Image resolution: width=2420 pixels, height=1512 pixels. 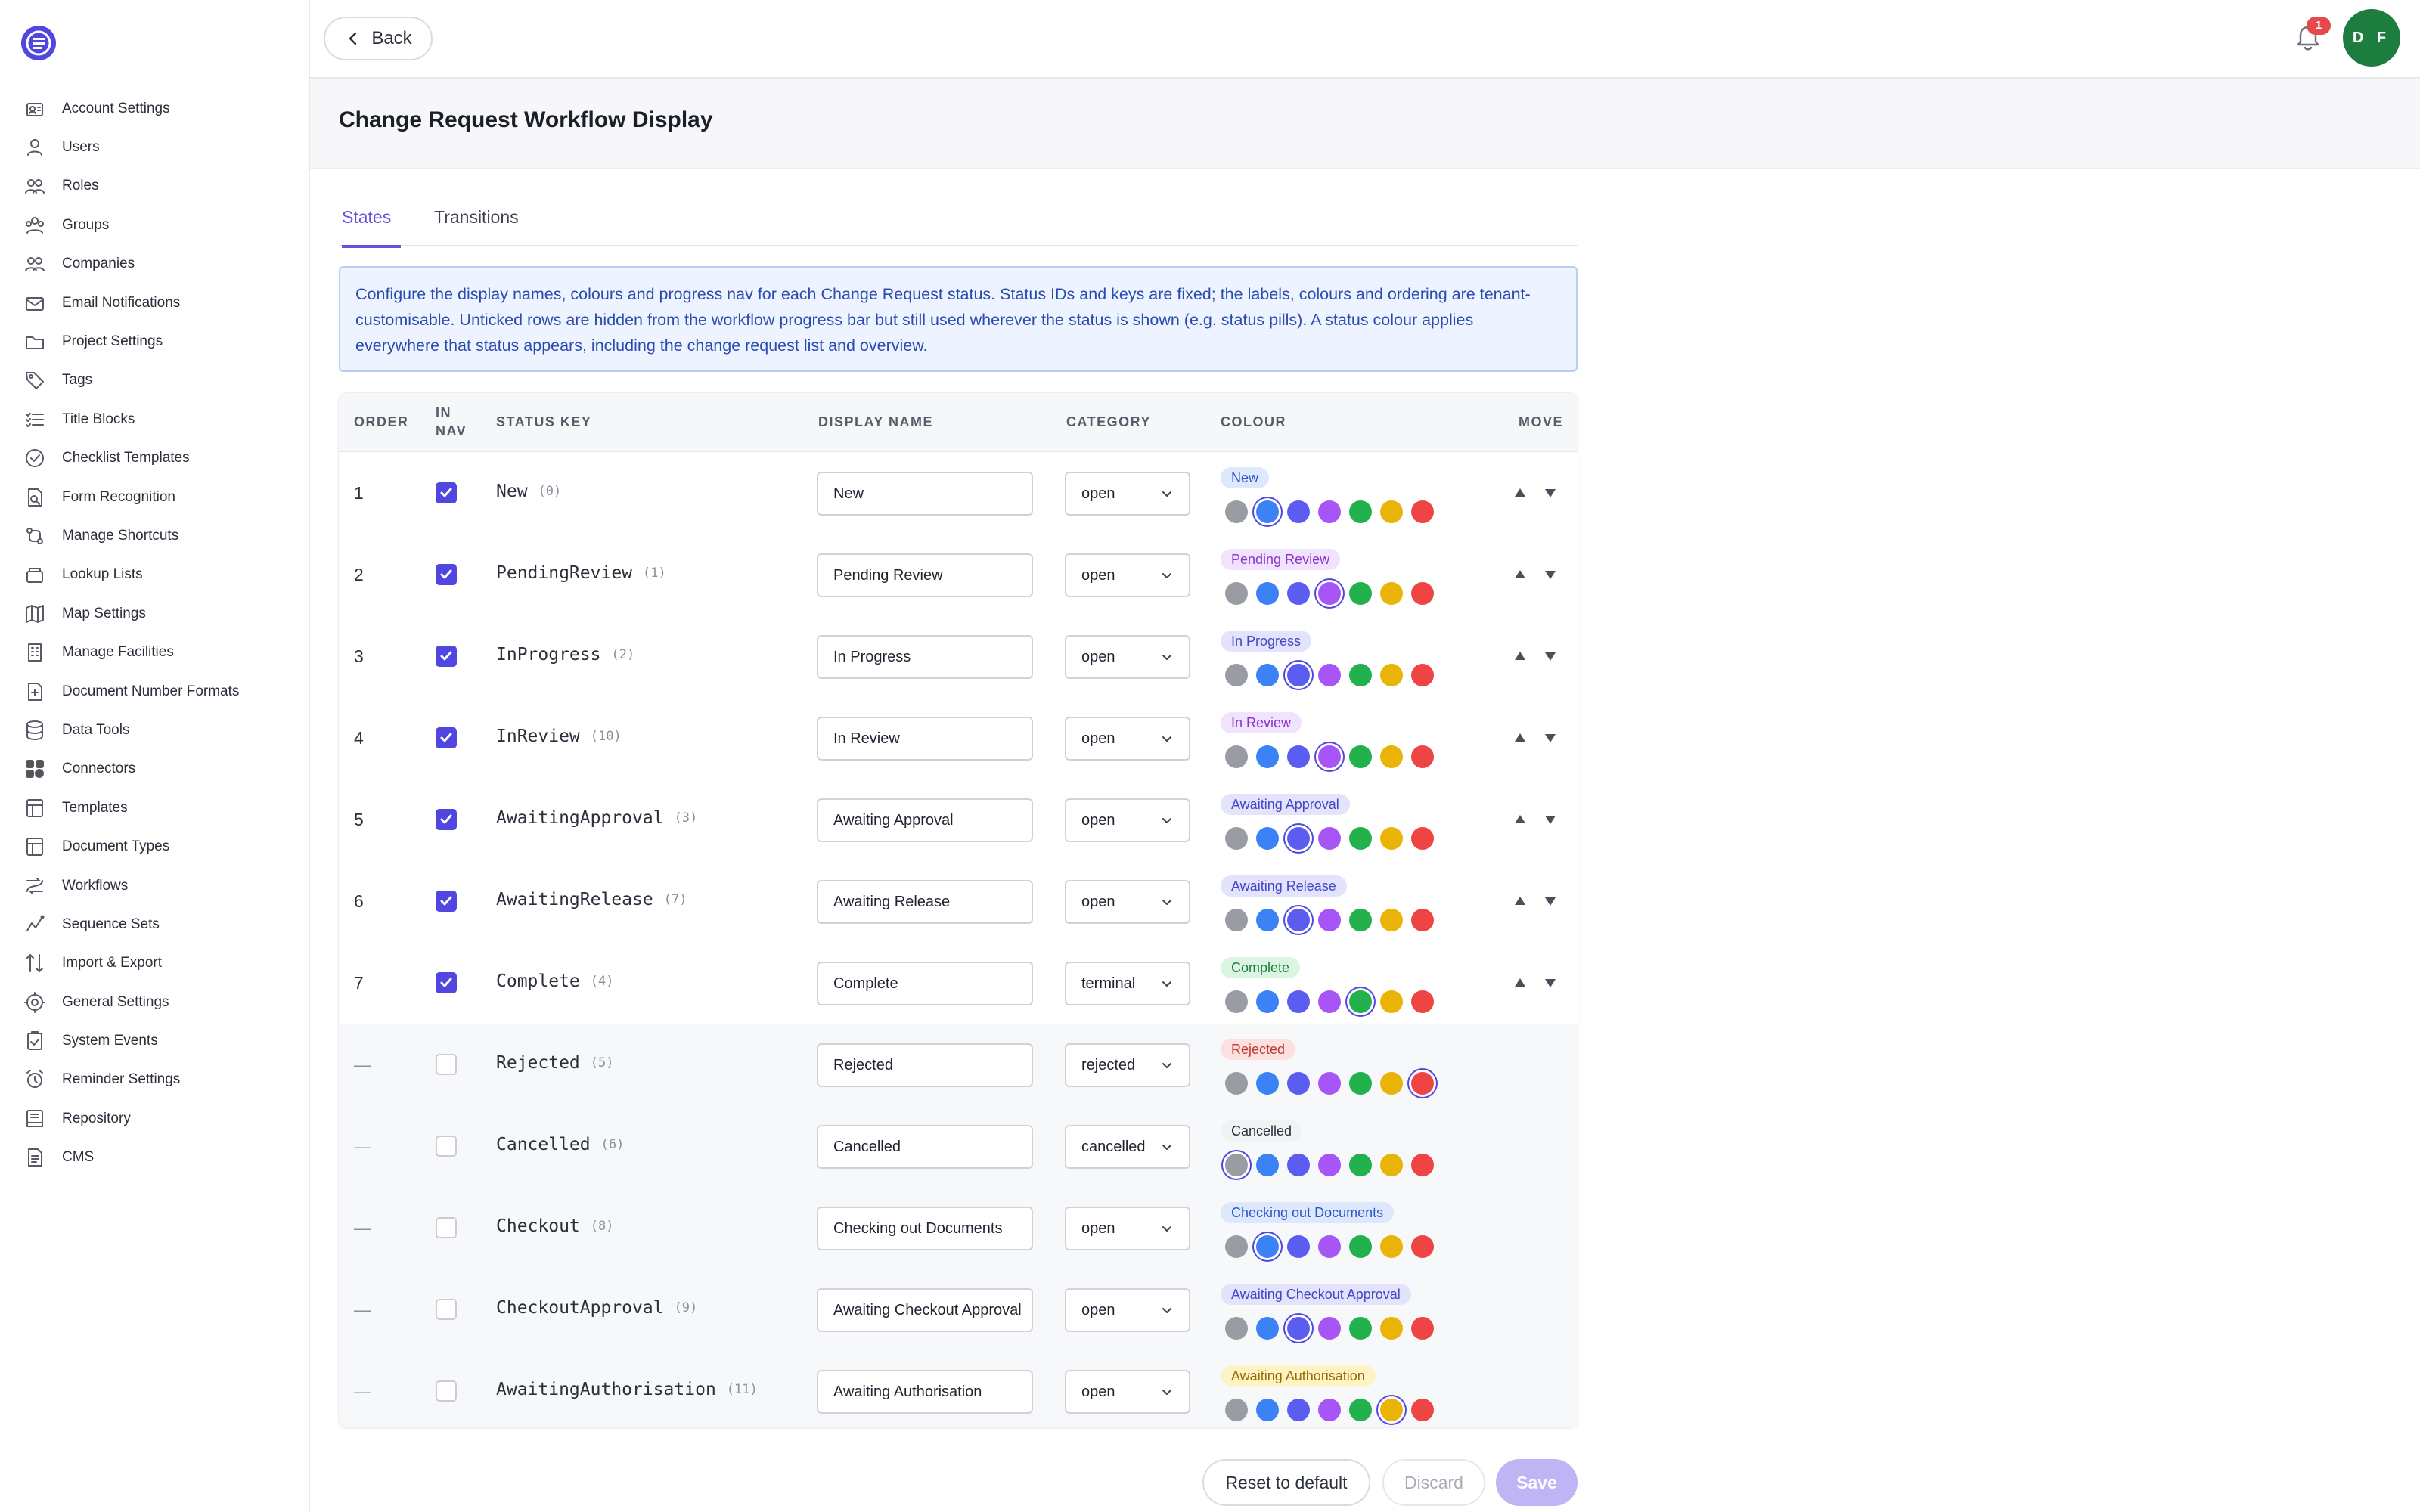 What do you see at coordinates (38, 43) in the screenshot?
I see `app-logo-icon` at bounding box center [38, 43].